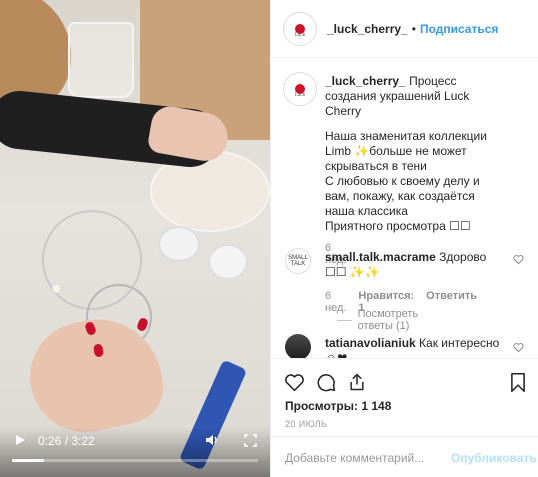 The width and height of the screenshot is (538, 477). Describe the element at coordinates (414, 265) in the screenshot. I see `comment-text: small.talk.macrame Здорово ☐☐ ✨✨` at that location.